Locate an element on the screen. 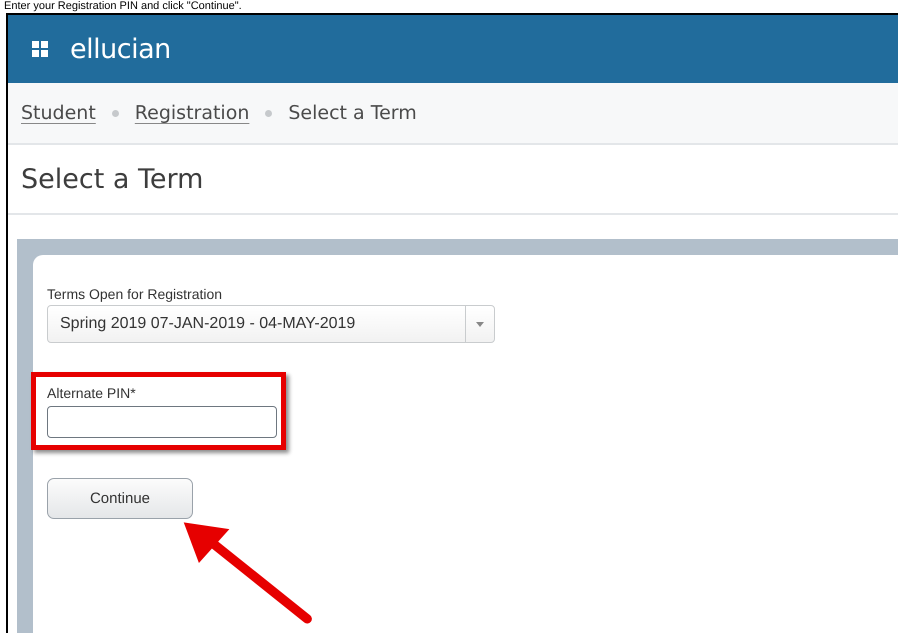 The image size is (898, 633). term-label: Terms Open for Registration is located at coordinates (134, 294).